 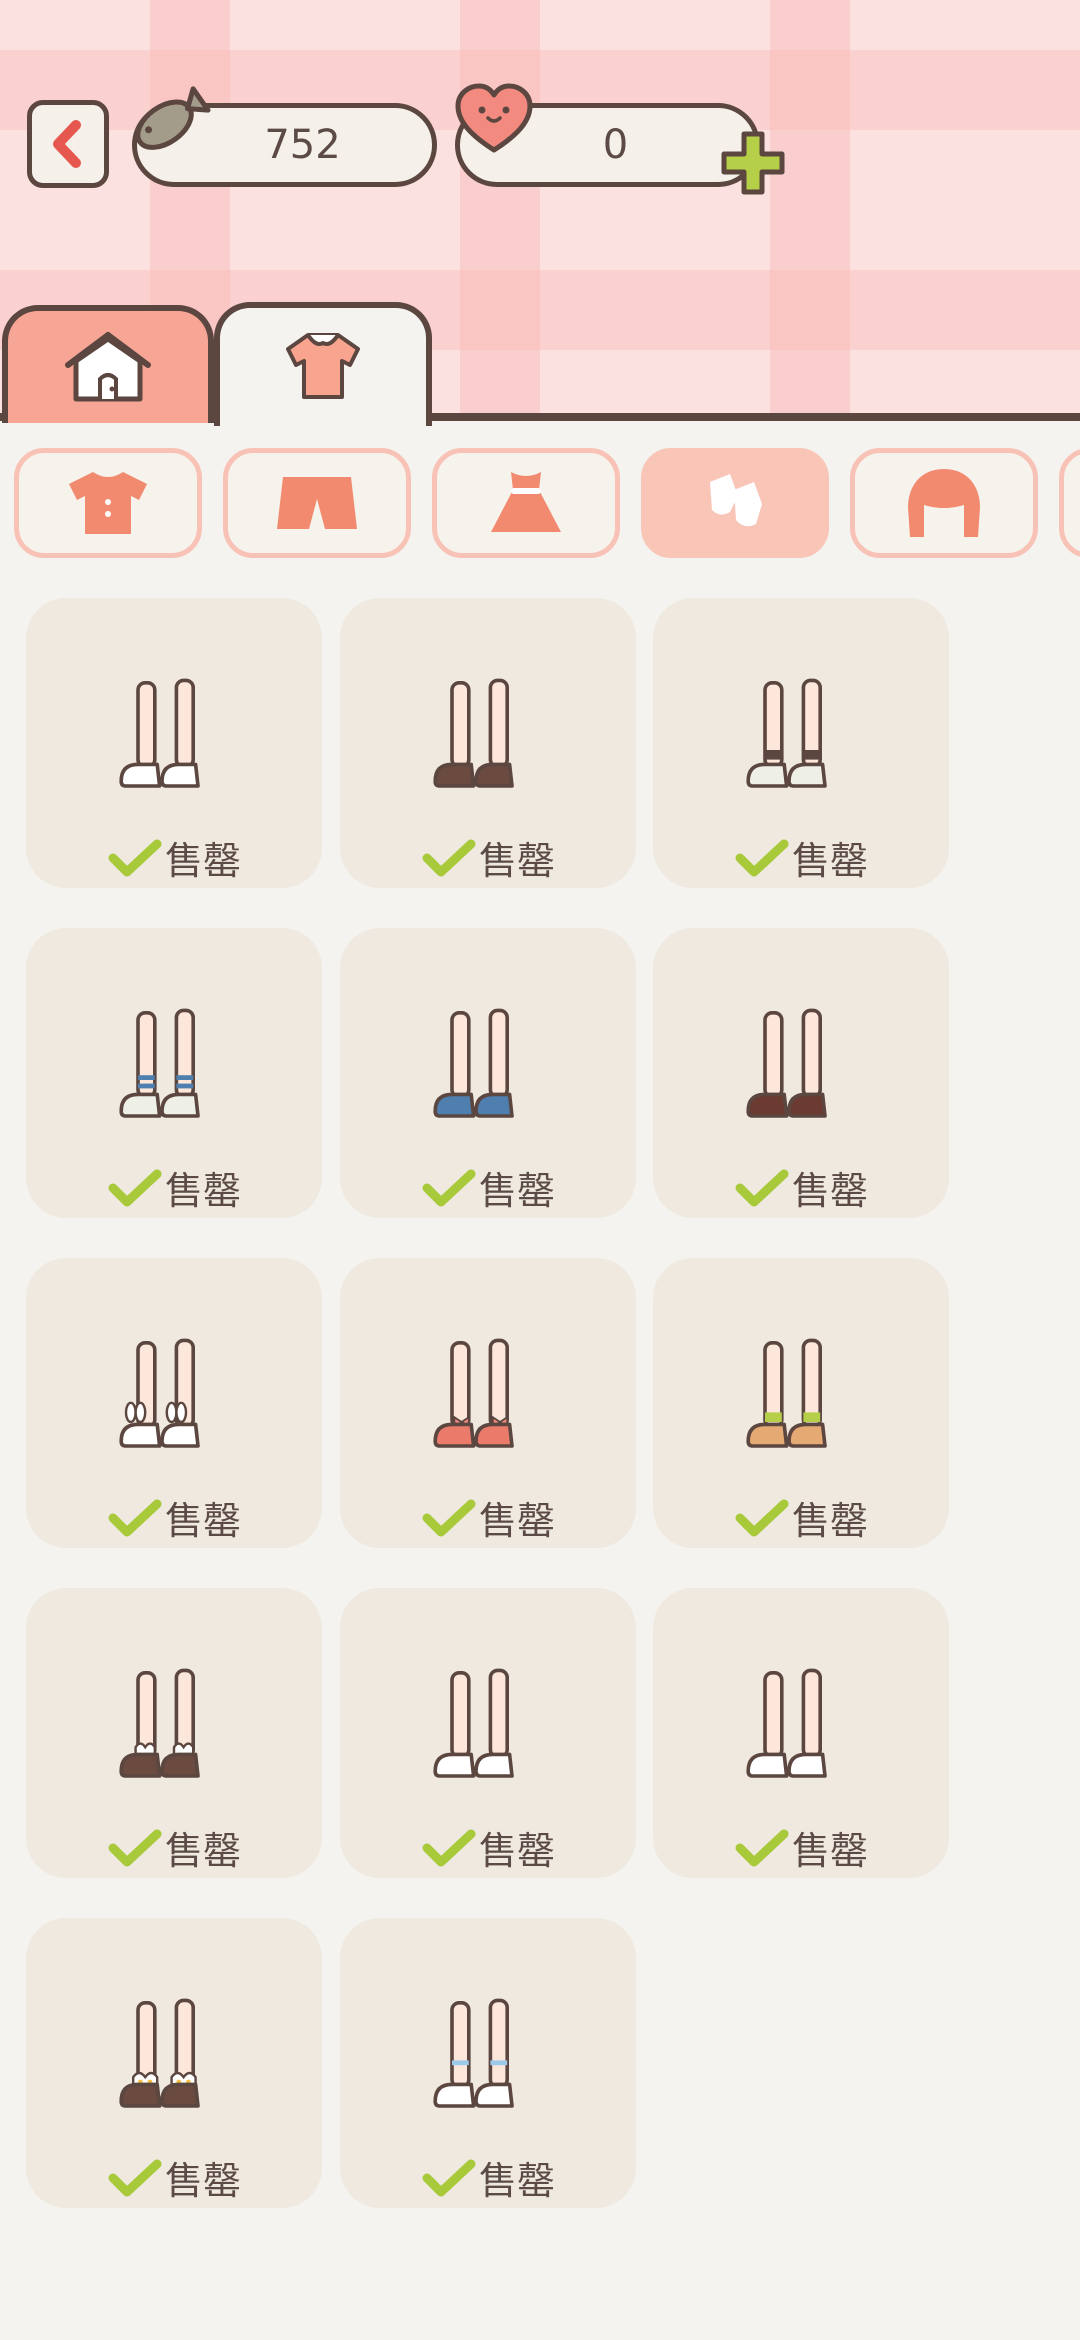 I want to click on category-more, so click(x=1069, y=503).